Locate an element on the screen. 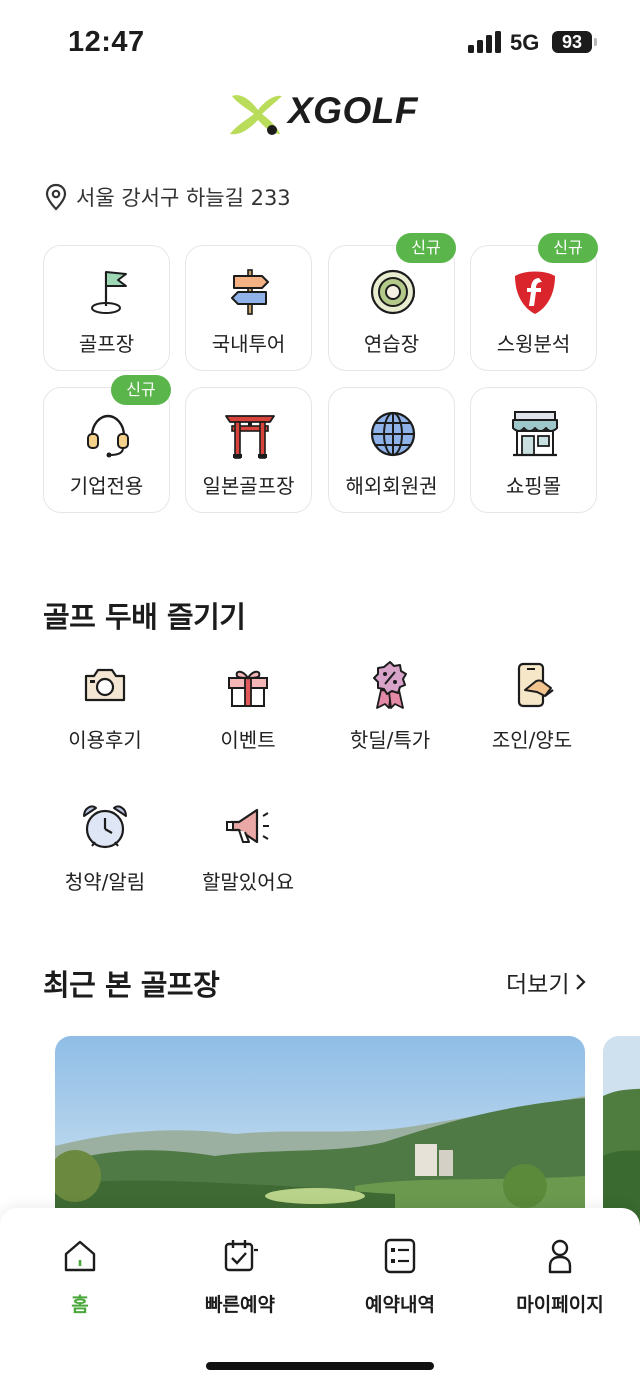  chevron-right-icon is located at coordinates (581, 982).